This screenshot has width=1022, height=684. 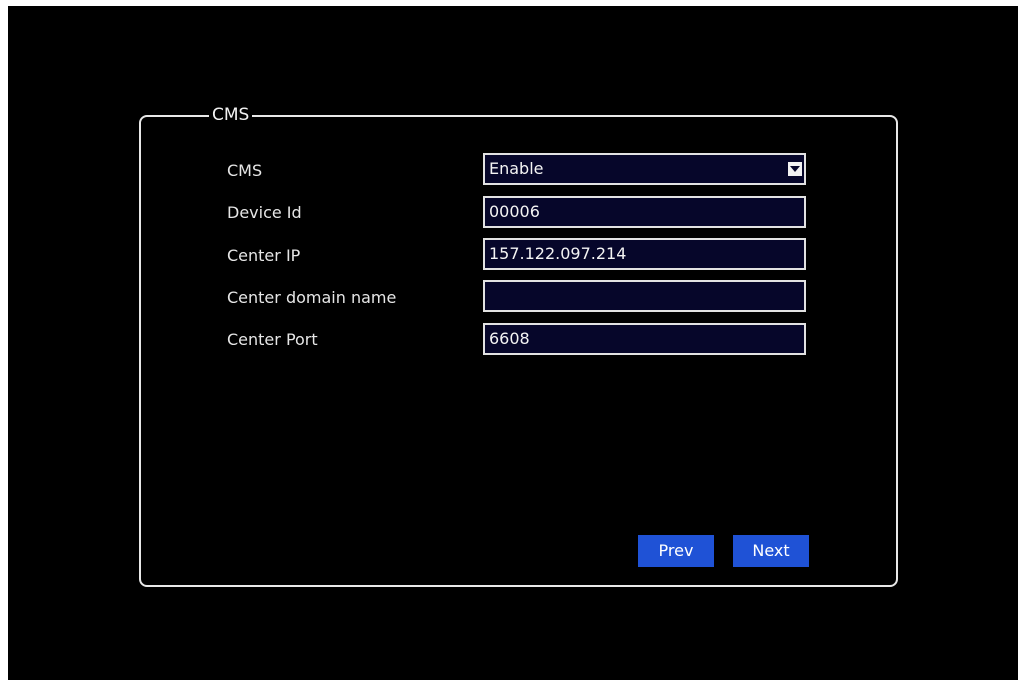 What do you see at coordinates (231, 115) in the screenshot?
I see `panel-title: CMS` at bounding box center [231, 115].